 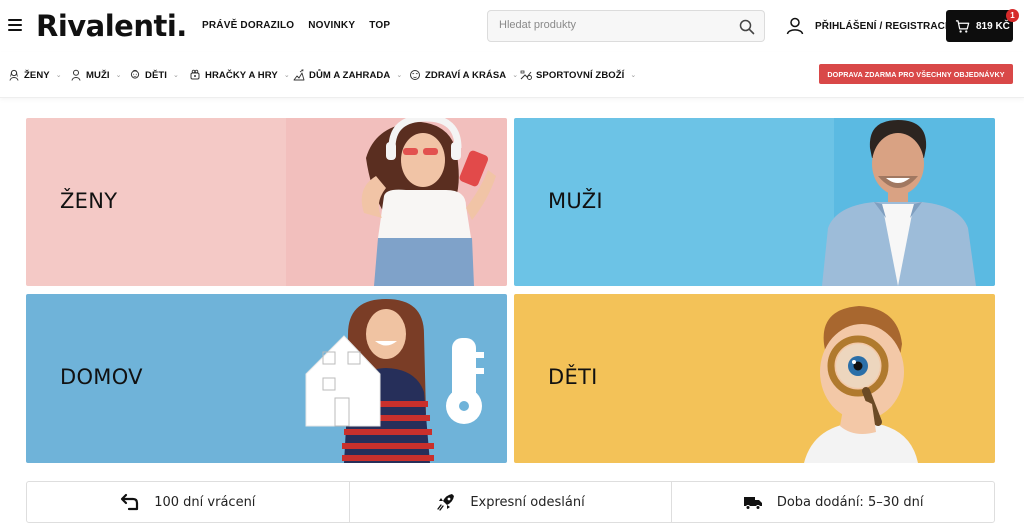 I want to click on top-navigation: PRÁVĚ DORAZILO NOVINKY TOP, so click(x=296, y=25).